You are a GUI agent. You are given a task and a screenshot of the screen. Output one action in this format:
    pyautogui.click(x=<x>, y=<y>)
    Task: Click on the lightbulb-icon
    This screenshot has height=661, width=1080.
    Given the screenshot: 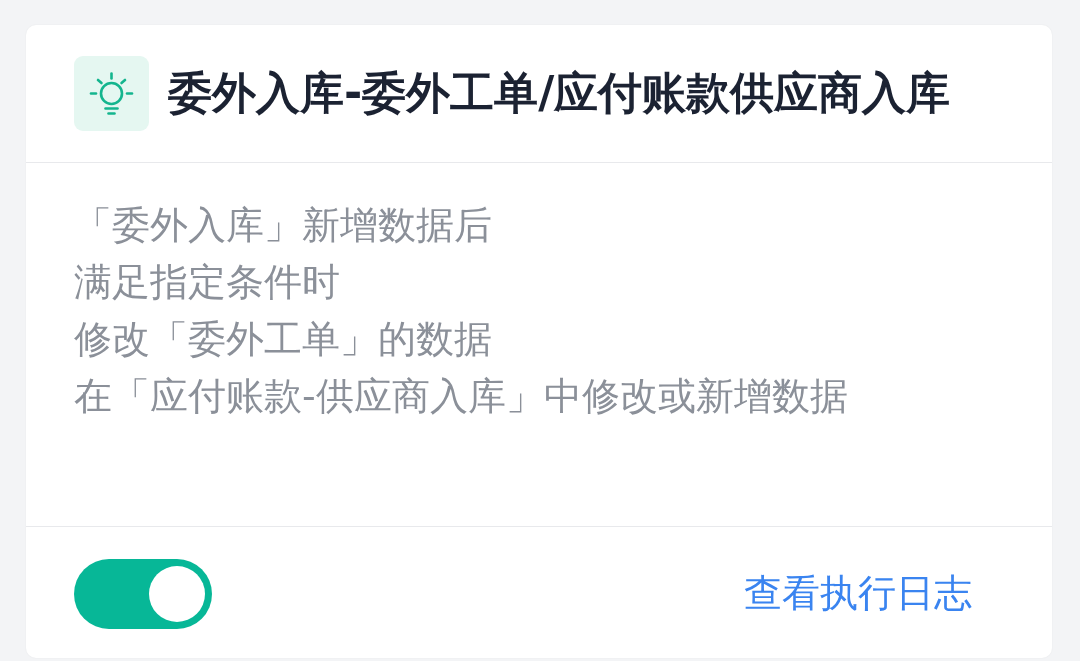 What is the action you would take?
    pyautogui.click(x=111, y=93)
    